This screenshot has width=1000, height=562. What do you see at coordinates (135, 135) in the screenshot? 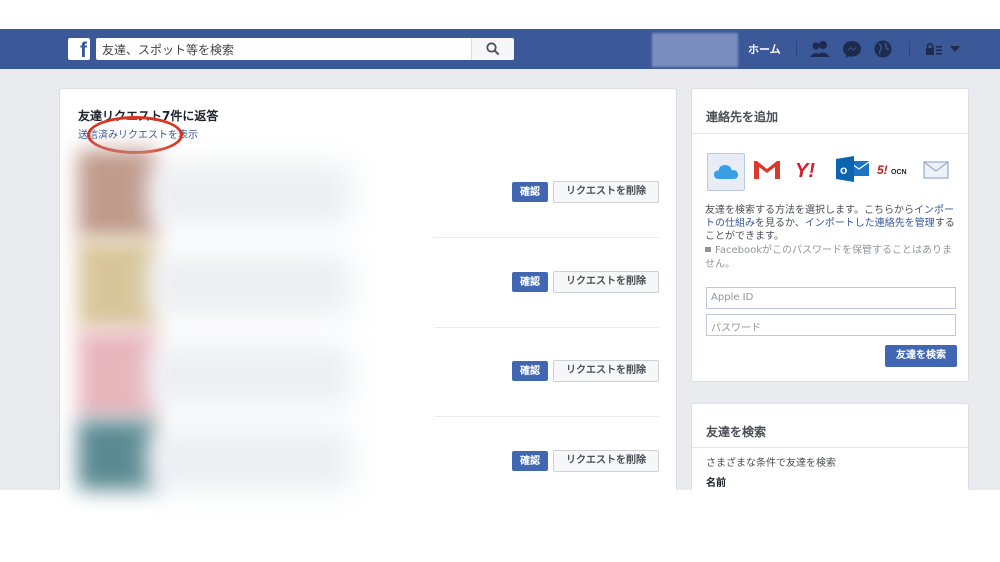
I see `annotation-circle` at bounding box center [135, 135].